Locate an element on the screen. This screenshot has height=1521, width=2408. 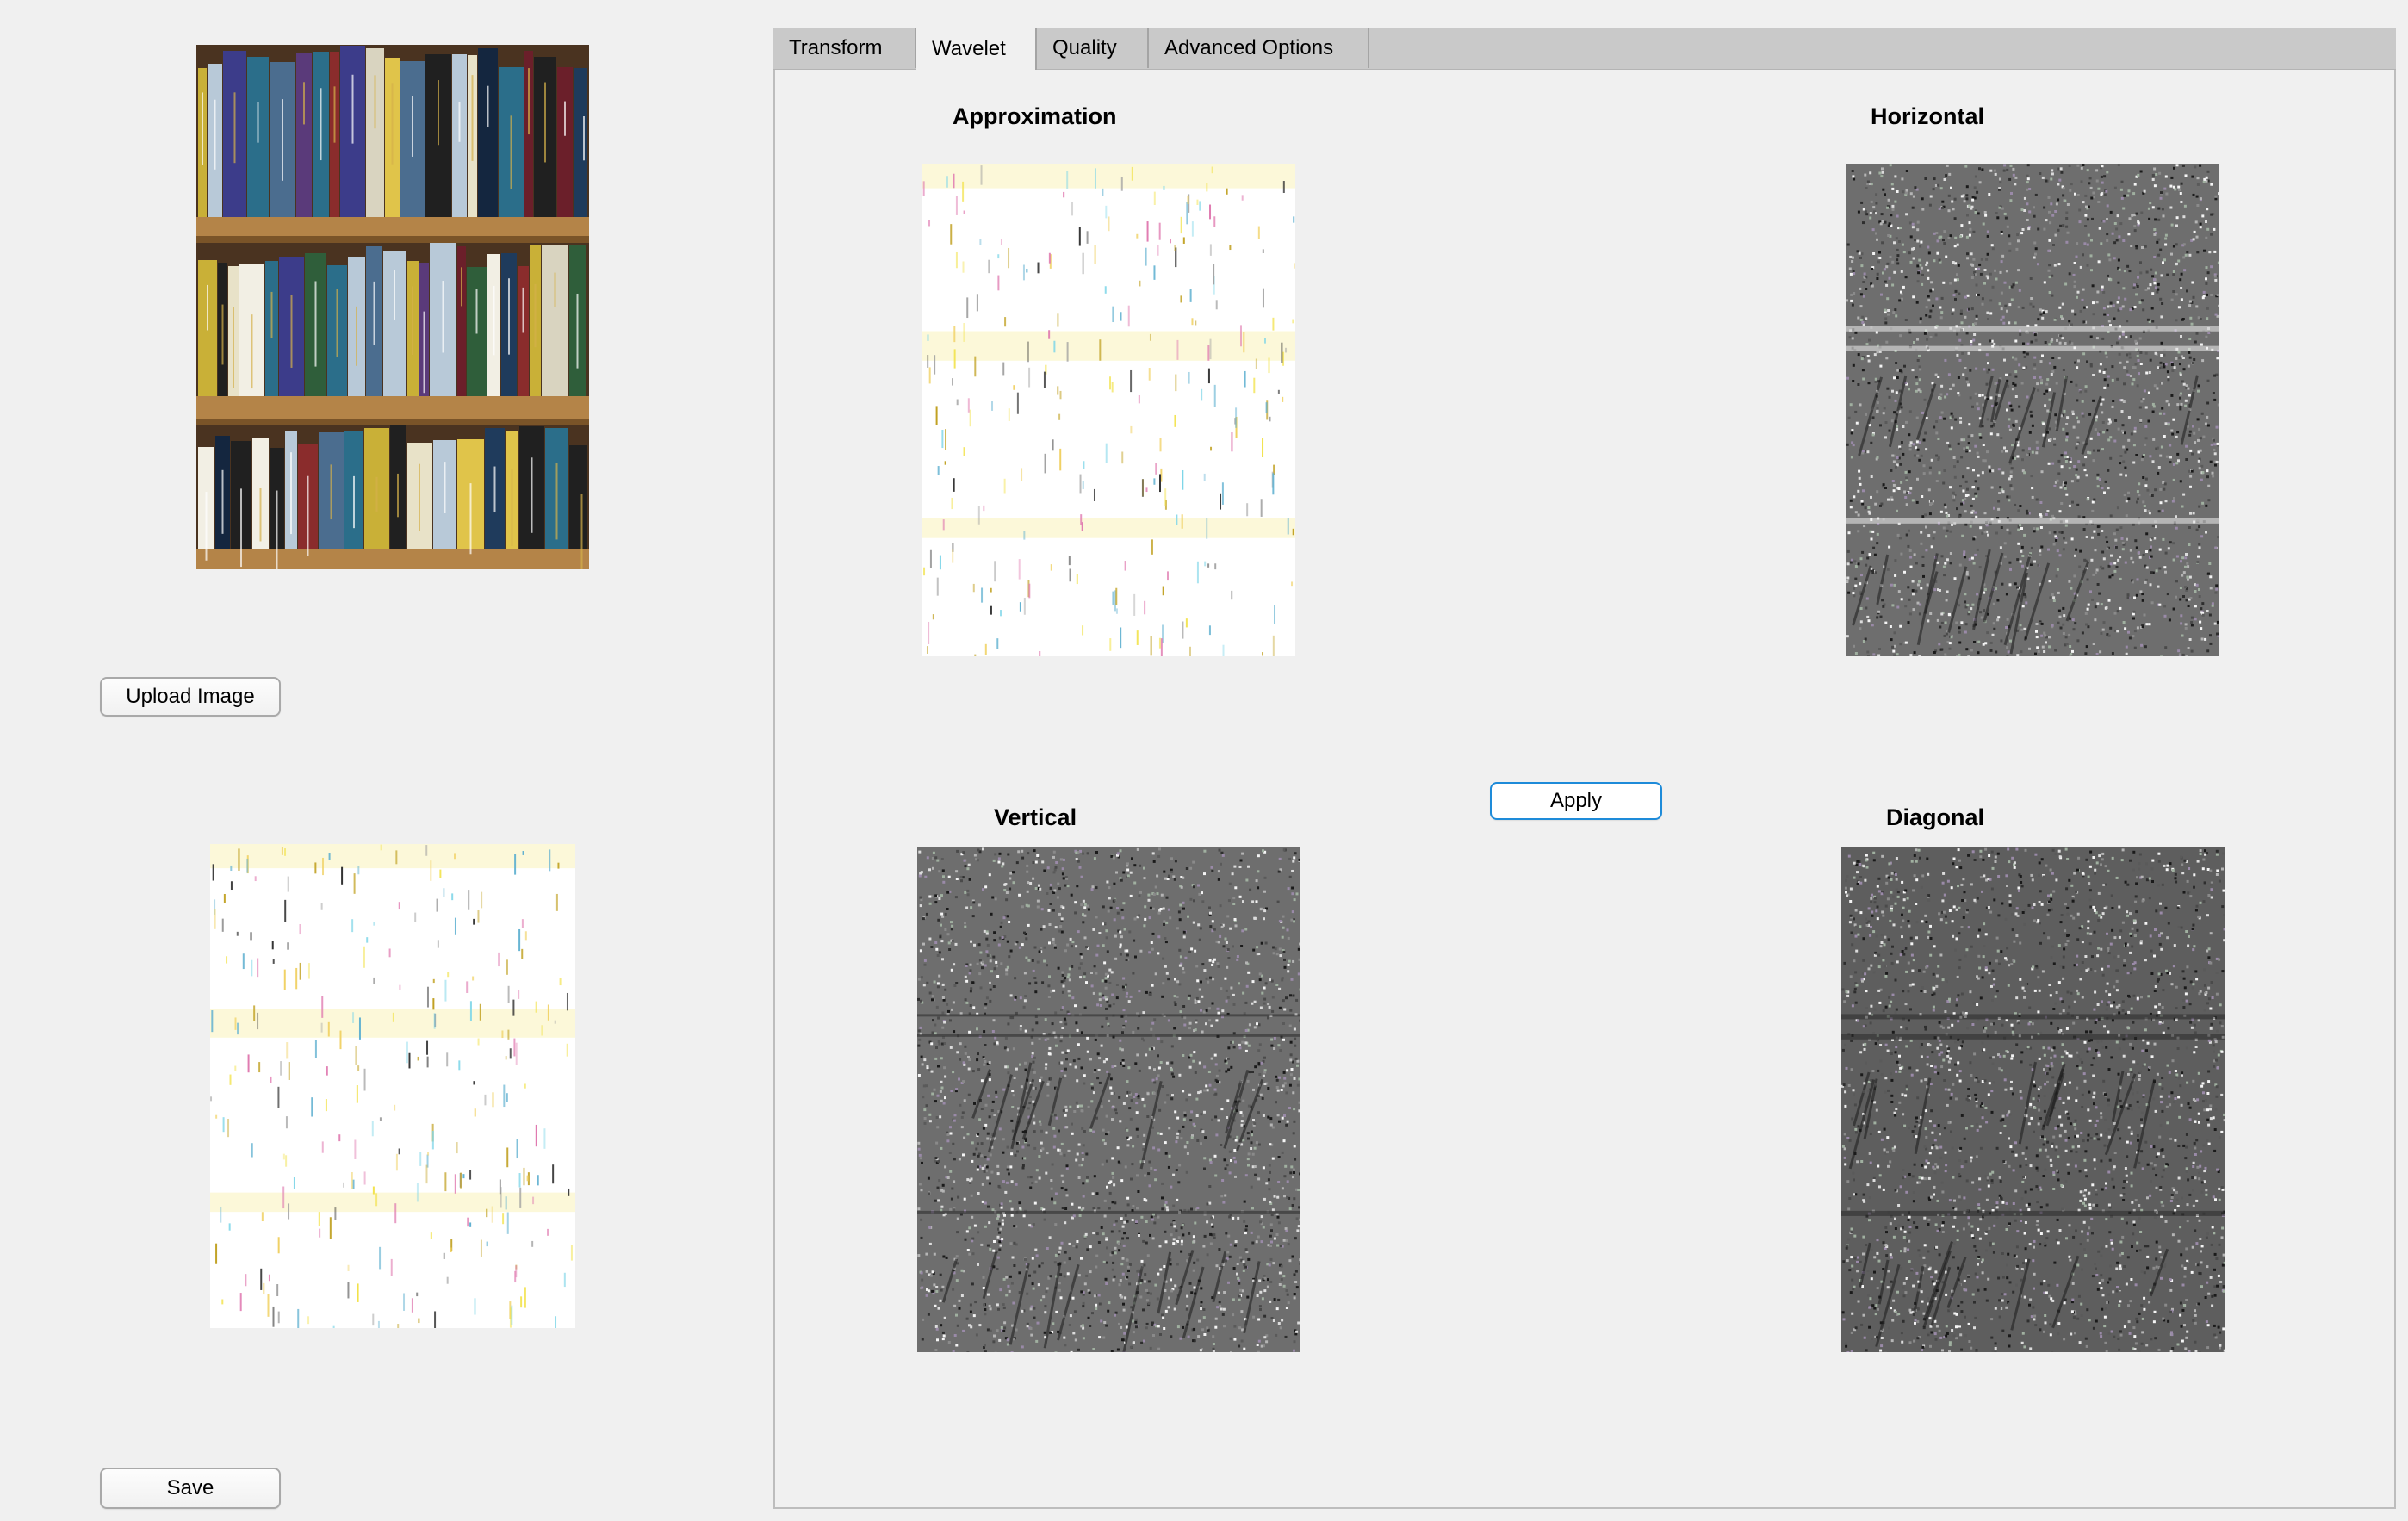
save-button: Save is located at coordinates (191, 1488).